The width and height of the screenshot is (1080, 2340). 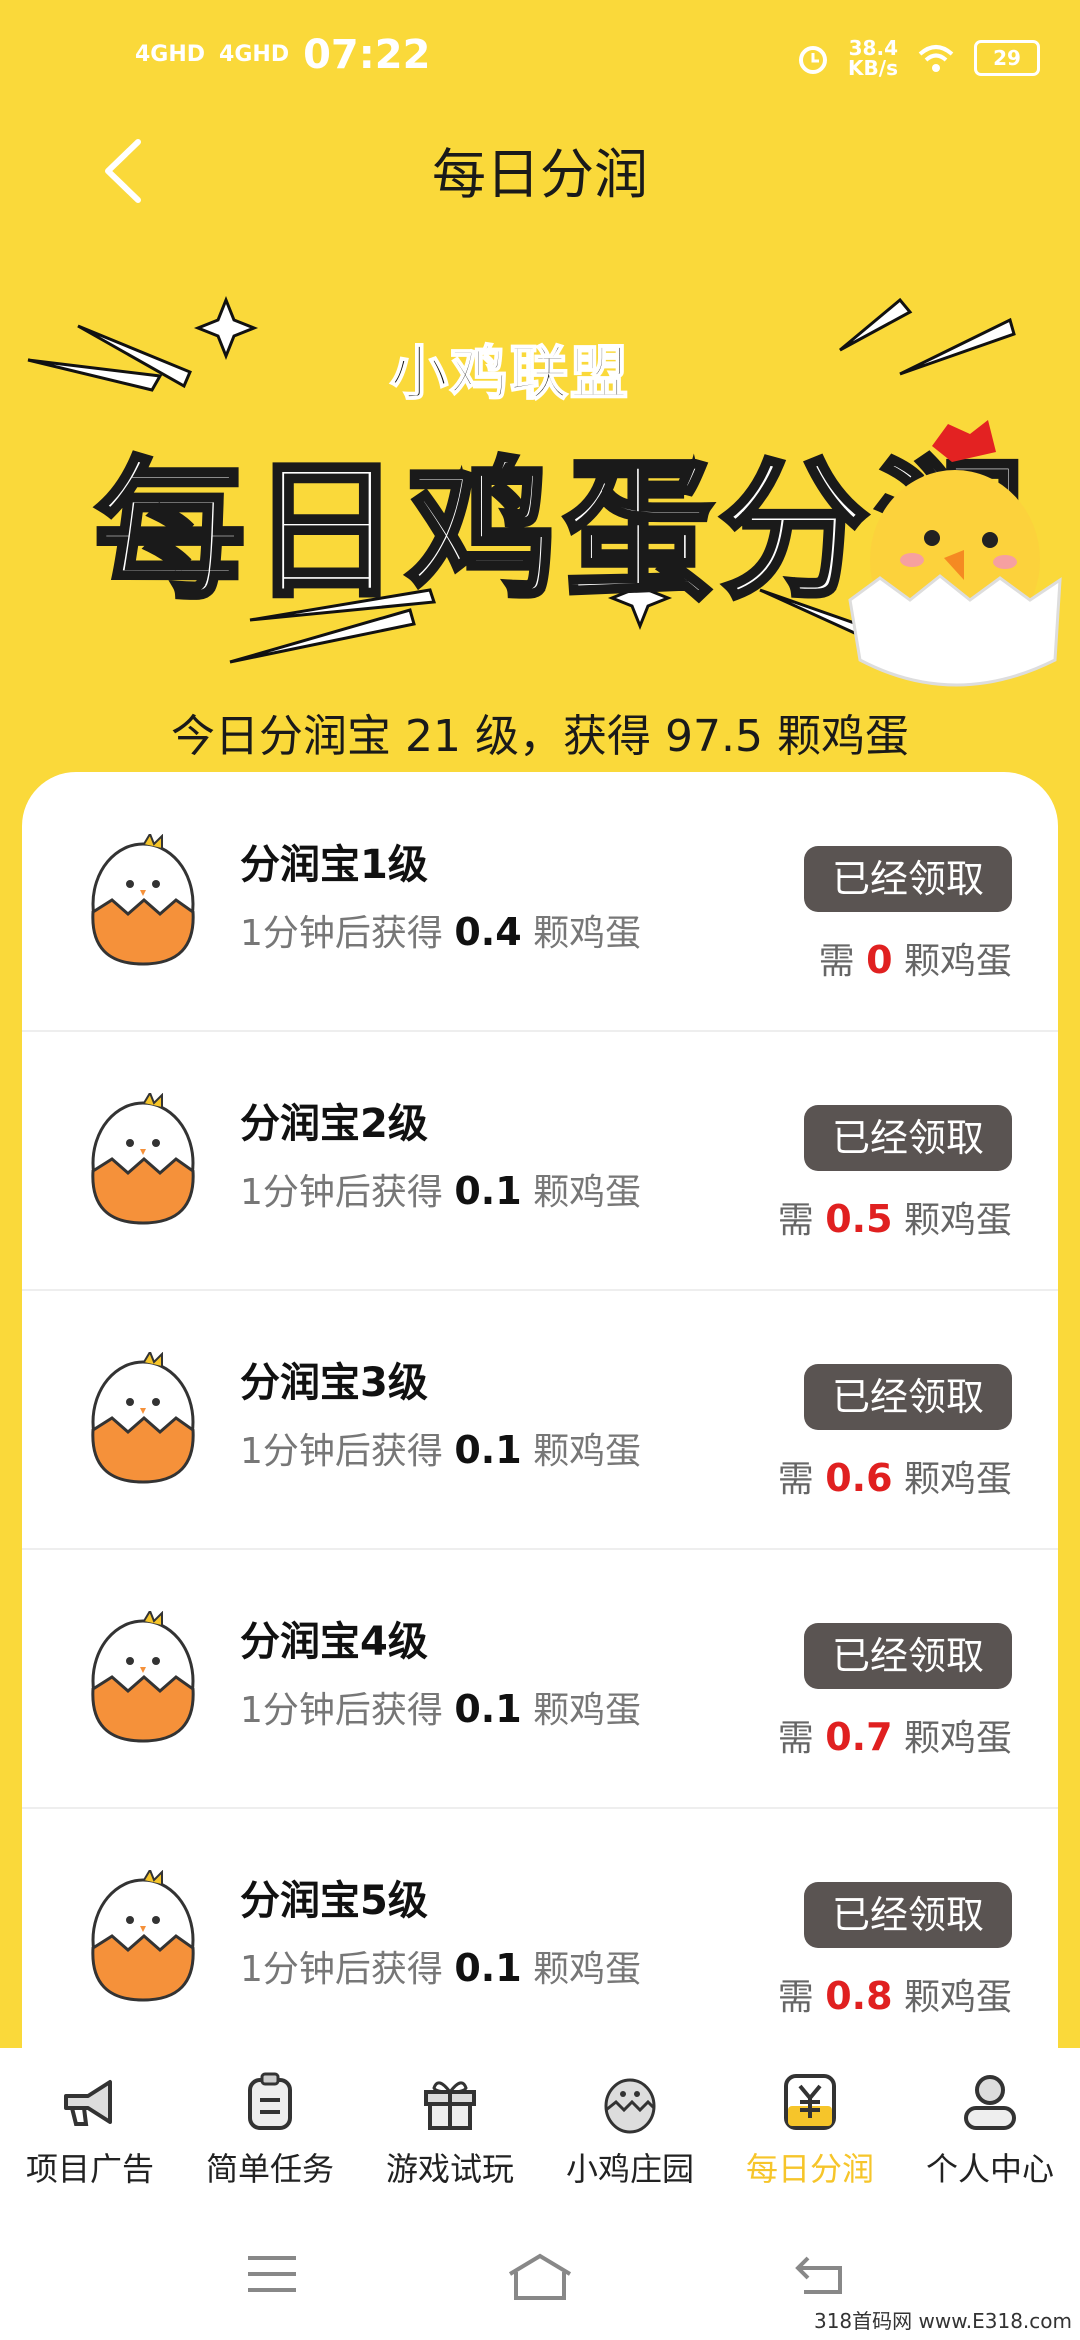 What do you see at coordinates (540, 736) in the screenshot?
I see `summary-text: 今日分润宝 21 级，获得 97.5 颗鸡蛋` at bounding box center [540, 736].